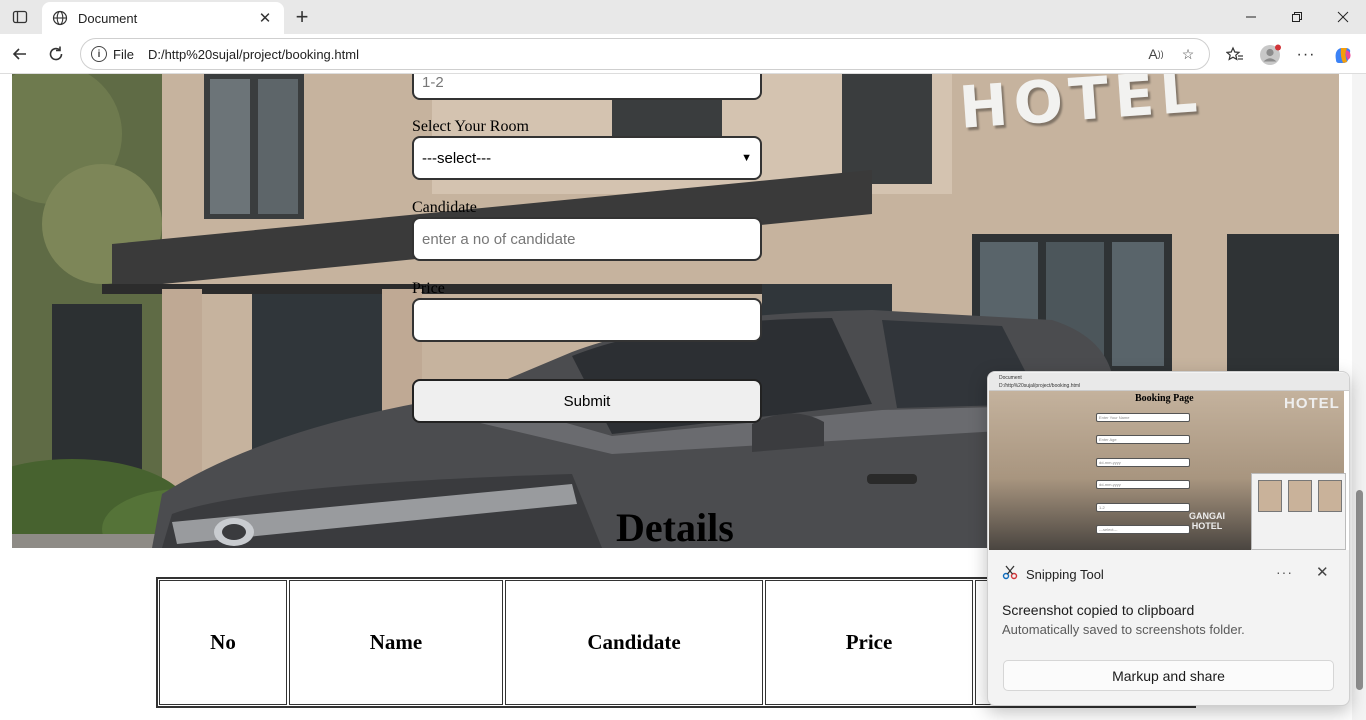  I want to click on column-header-candidate: Candidate, so click(634, 642).